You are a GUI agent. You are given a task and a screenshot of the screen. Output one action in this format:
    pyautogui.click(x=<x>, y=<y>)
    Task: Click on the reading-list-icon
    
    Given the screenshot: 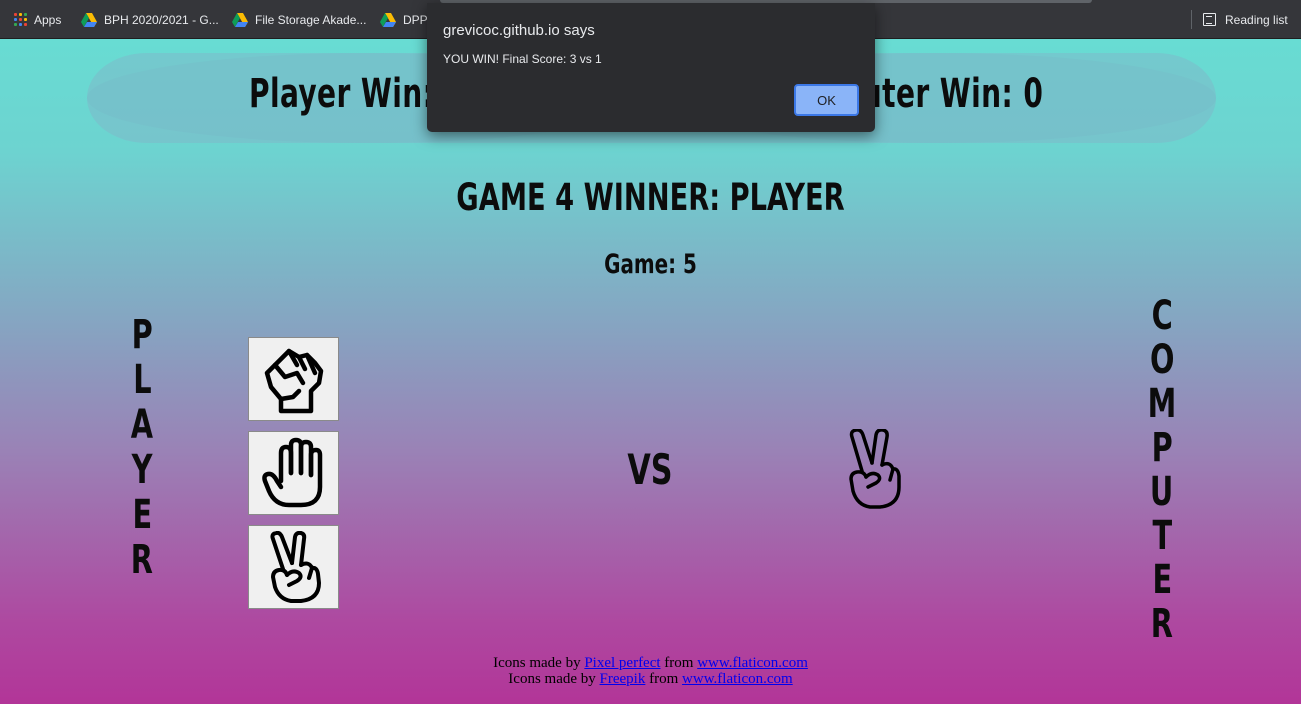 What is the action you would take?
    pyautogui.click(x=1209, y=19)
    